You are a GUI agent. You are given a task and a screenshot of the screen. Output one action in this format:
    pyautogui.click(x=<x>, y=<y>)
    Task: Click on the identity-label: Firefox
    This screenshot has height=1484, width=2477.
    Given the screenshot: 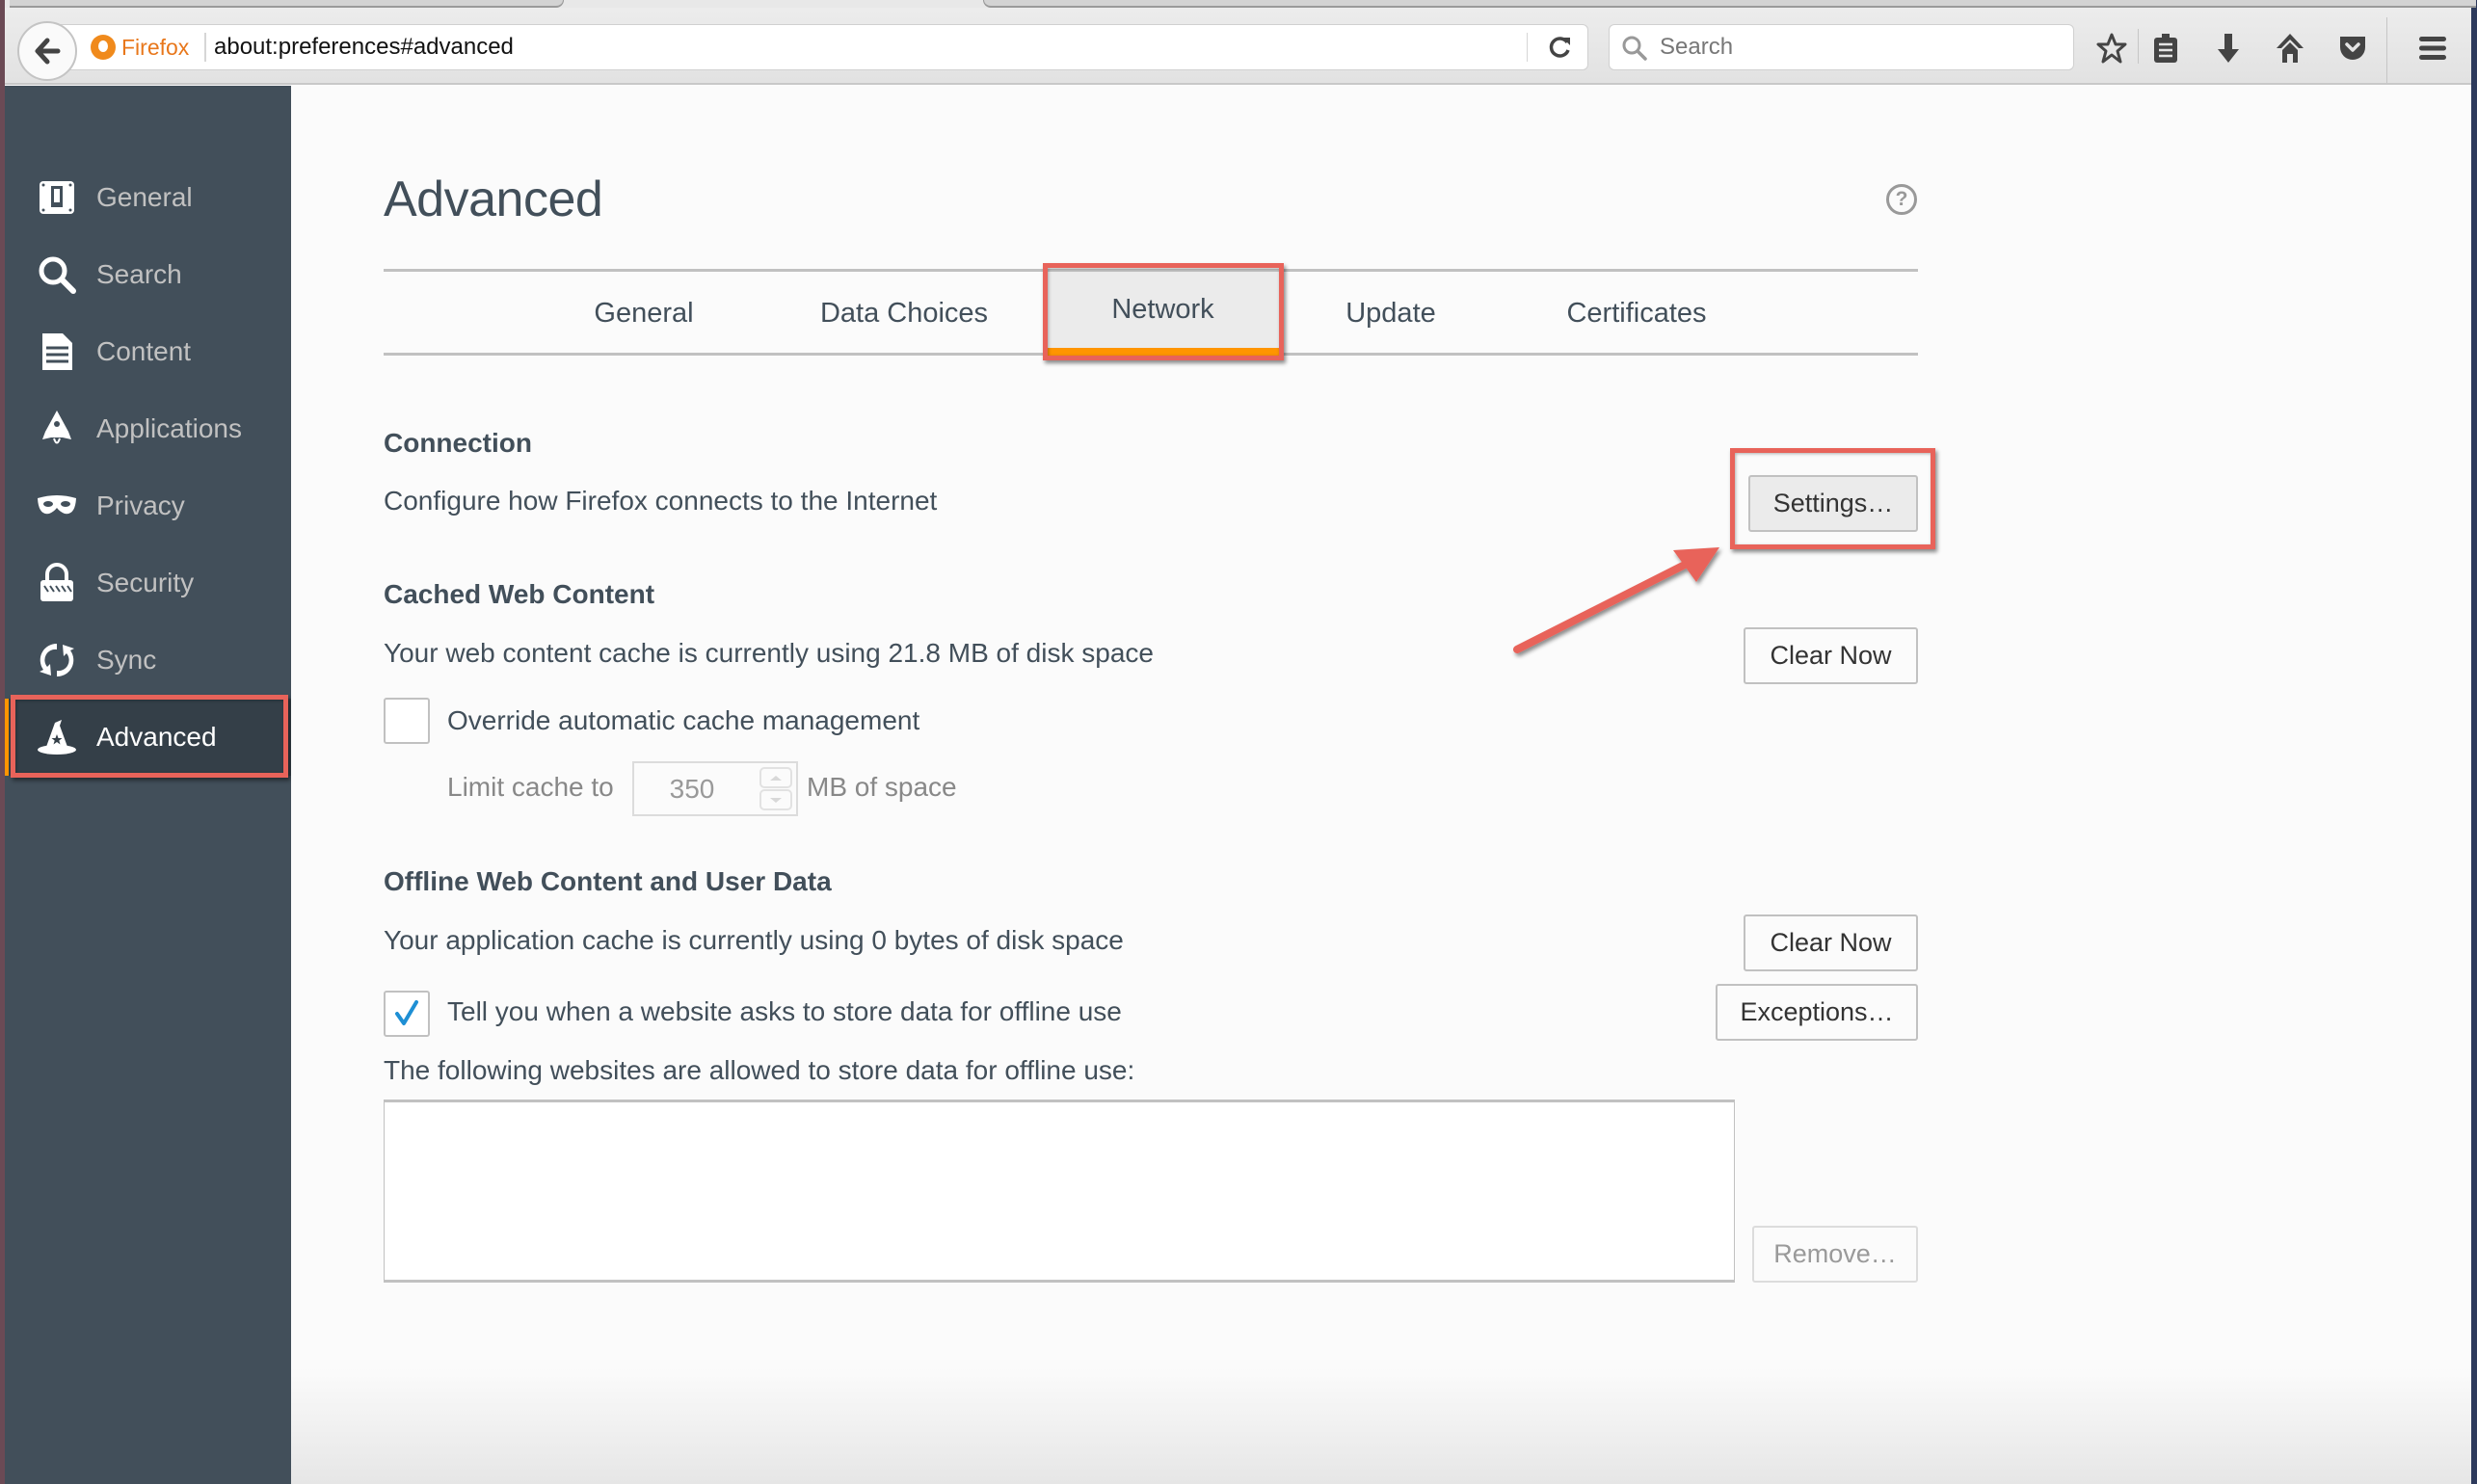 What is the action you would take?
    pyautogui.click(x=155, y=47)
    